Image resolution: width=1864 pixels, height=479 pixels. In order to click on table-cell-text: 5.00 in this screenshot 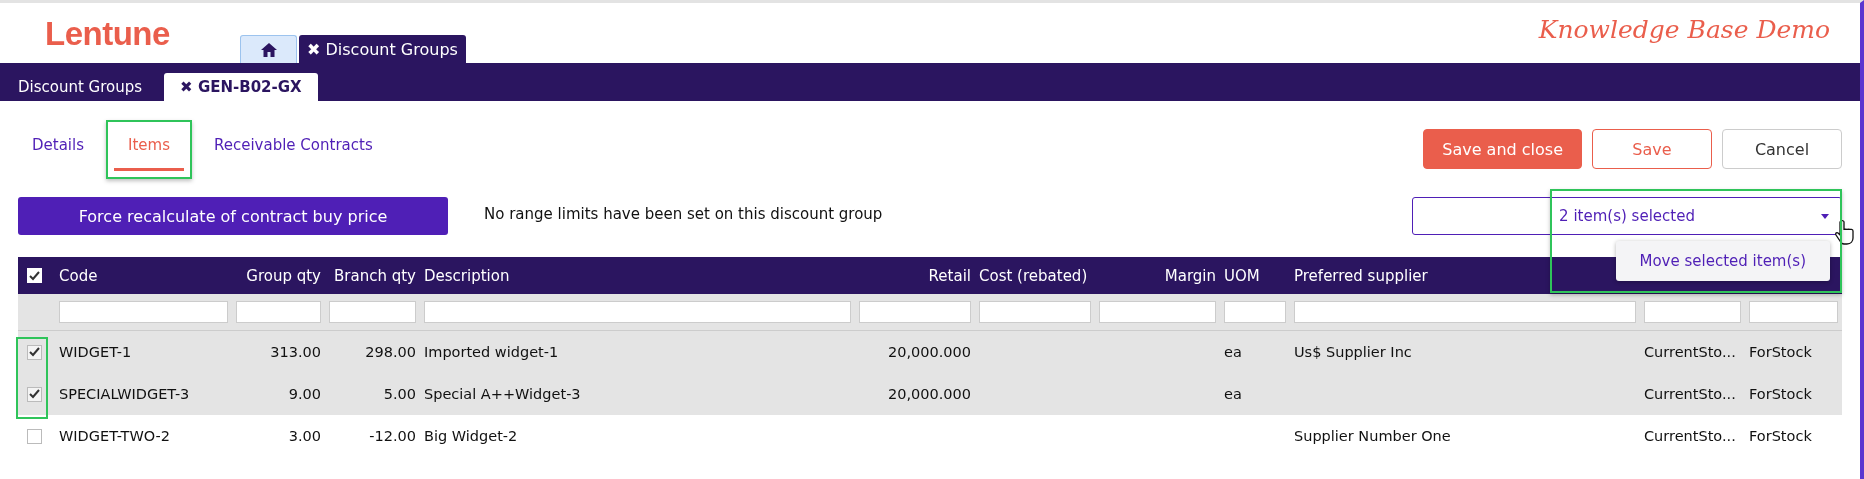, I will do `click(399, 394)`.